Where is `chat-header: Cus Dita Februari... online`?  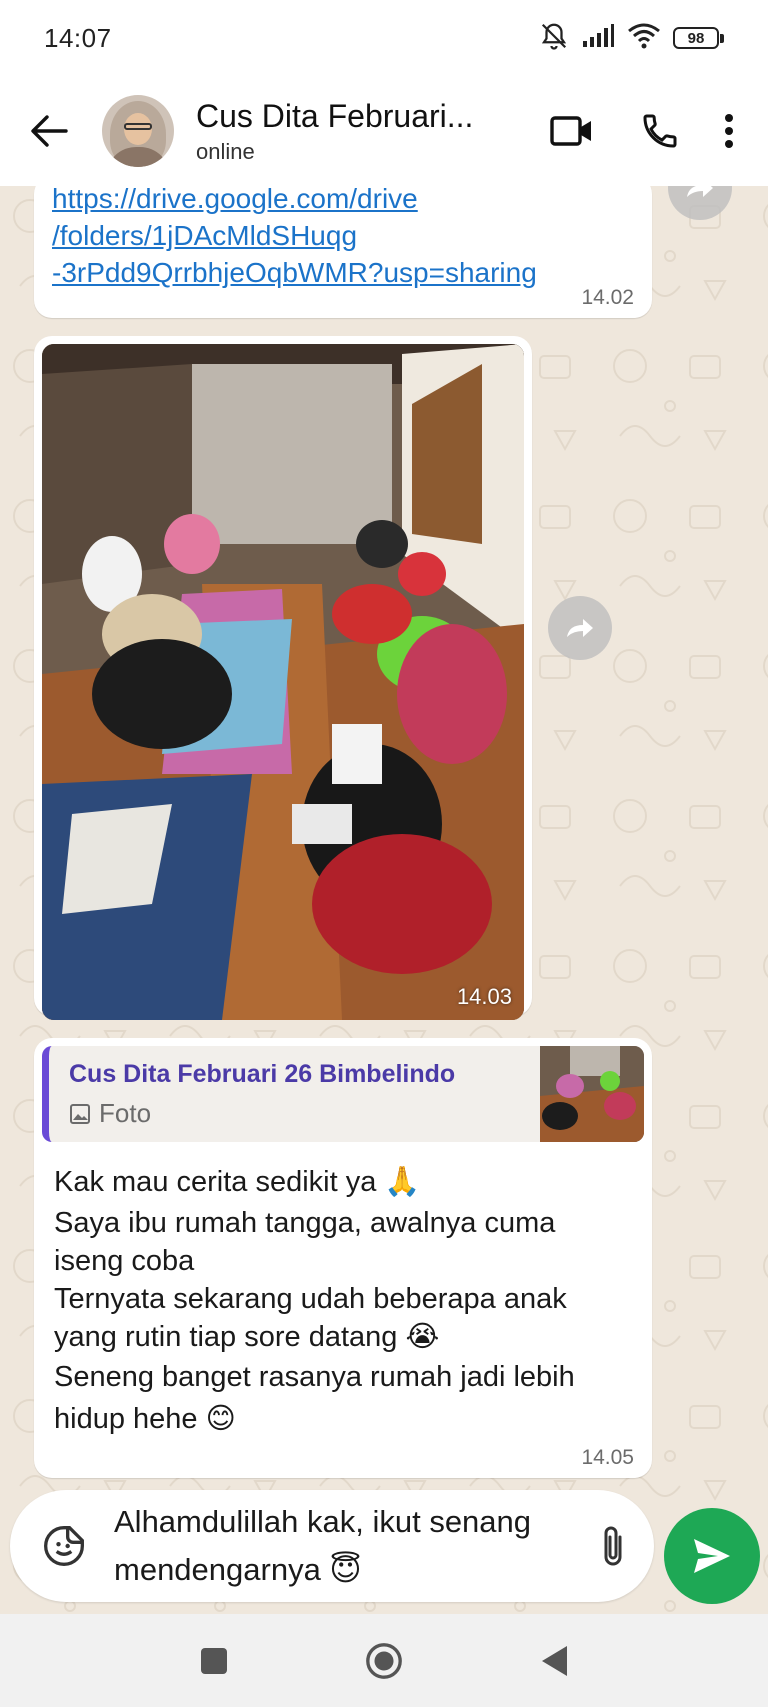 chat-header: Cus Dita Februari... online is located at coordinates (384, 131).